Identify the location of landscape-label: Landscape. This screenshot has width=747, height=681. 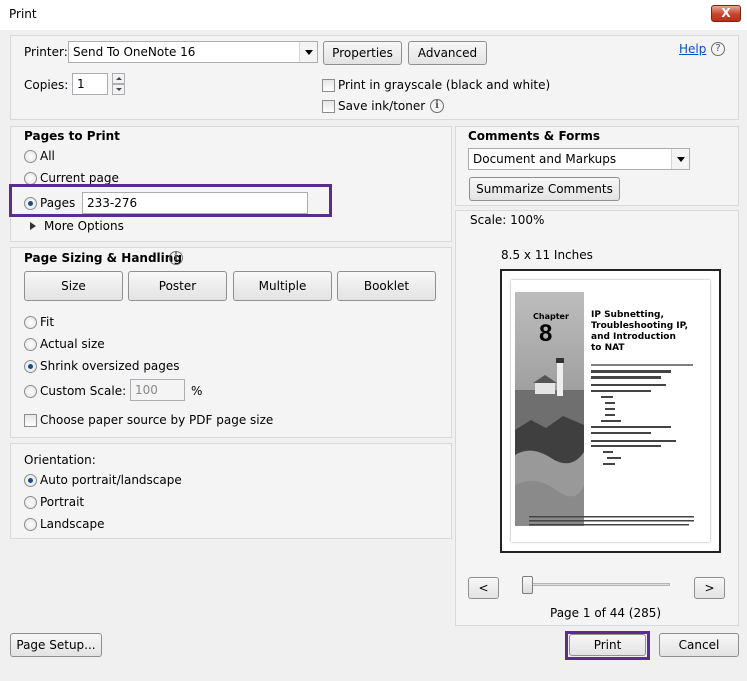
(72, 524).